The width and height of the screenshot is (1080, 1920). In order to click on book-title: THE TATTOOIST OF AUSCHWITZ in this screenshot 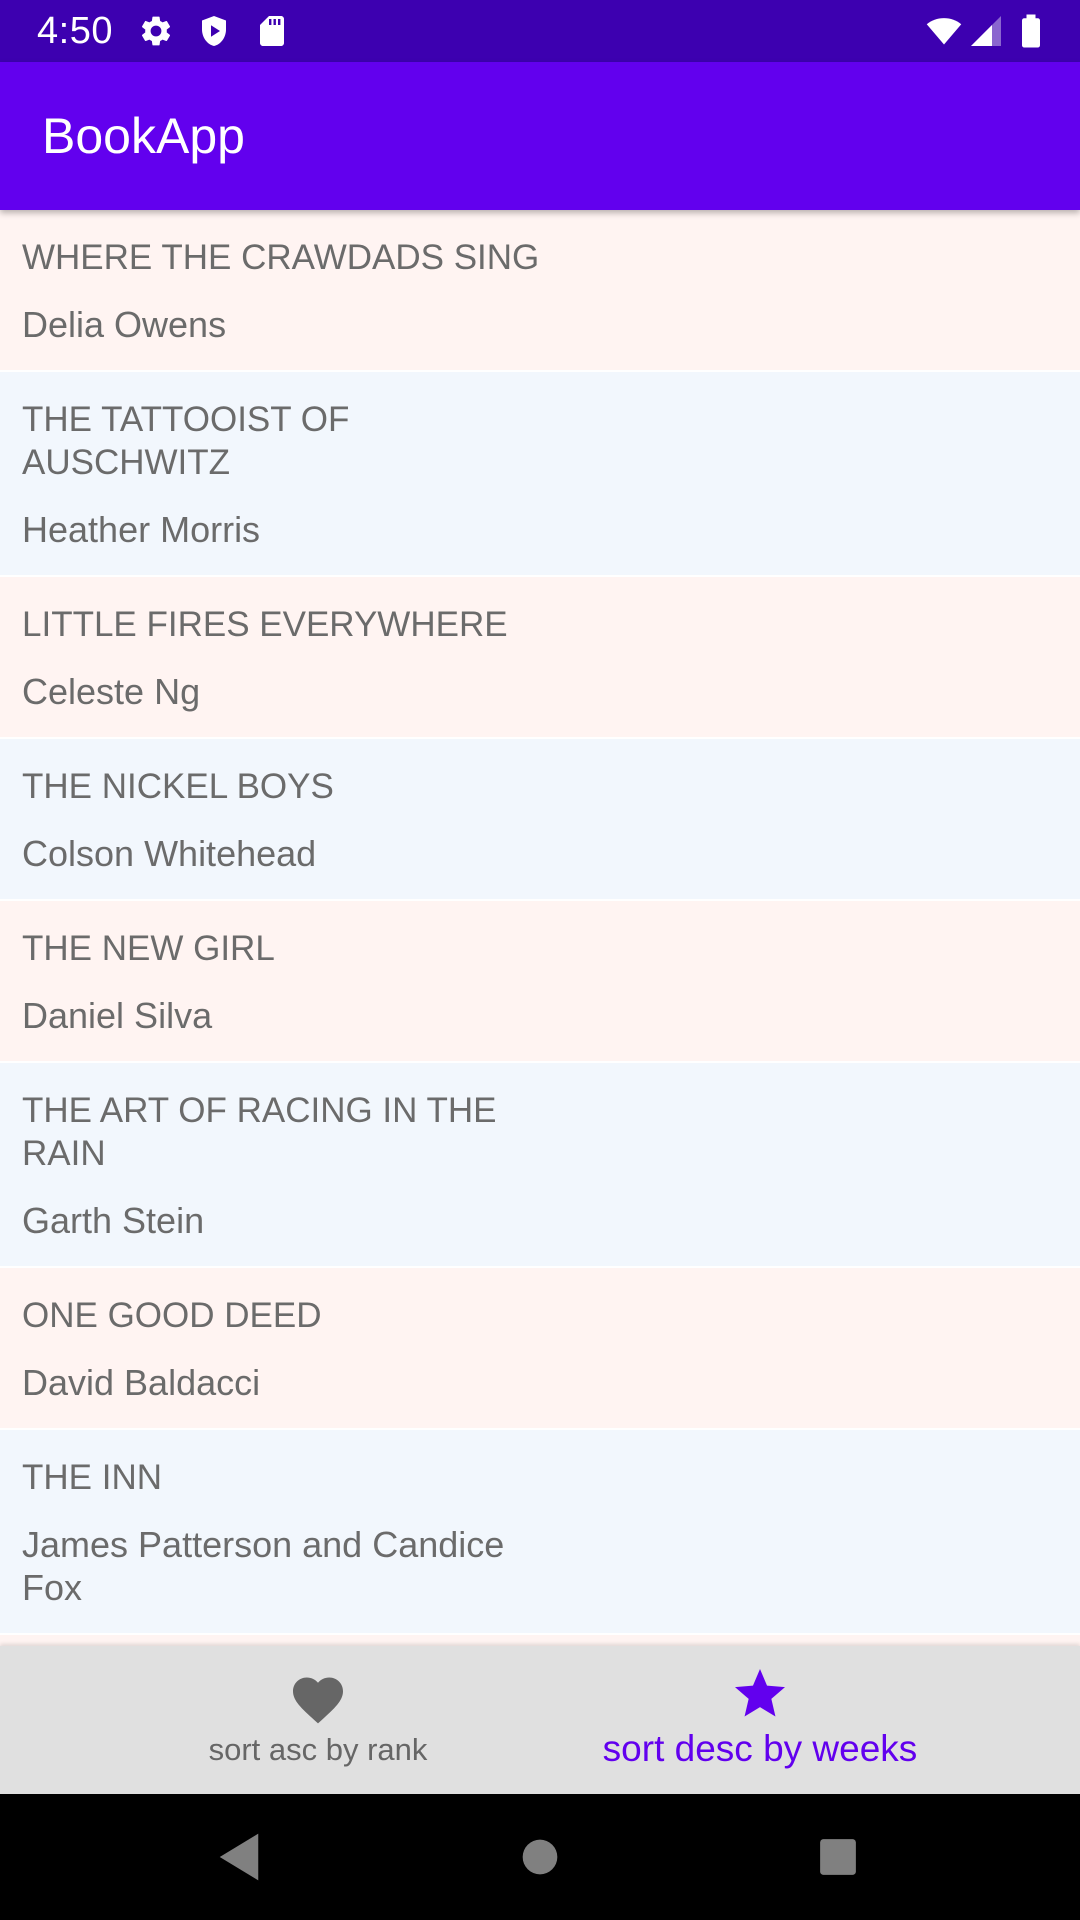, I will do `click(186, 441)`.